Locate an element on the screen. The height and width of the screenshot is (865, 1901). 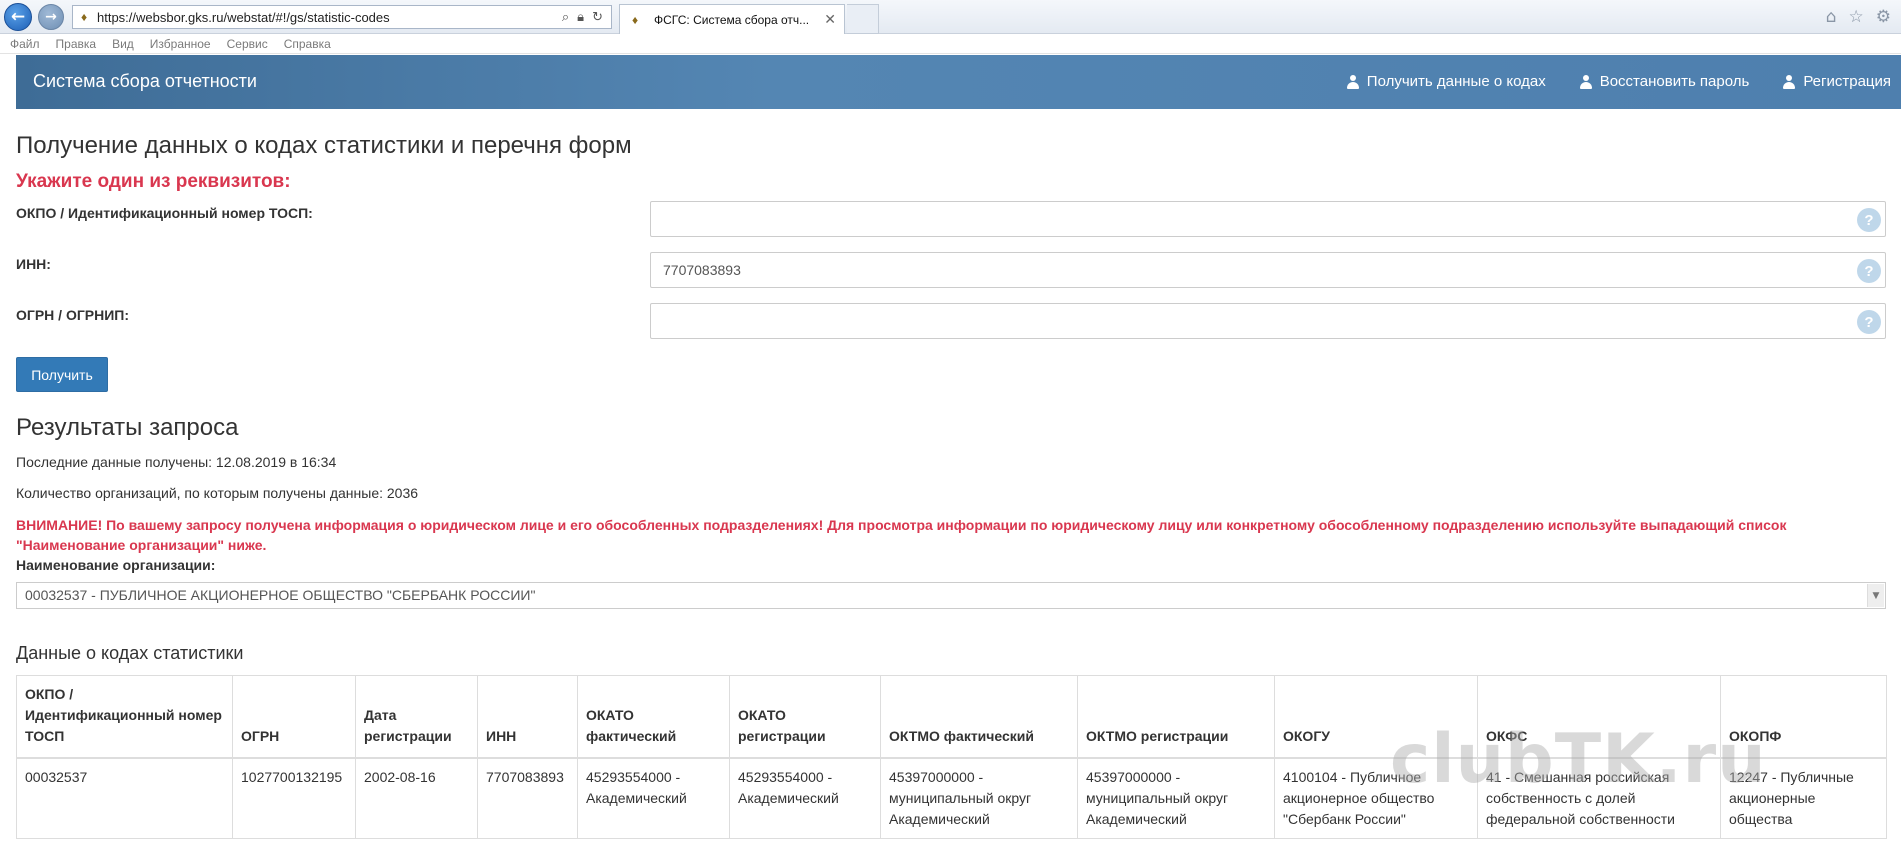
table-cell: 2002-08-16 is located at coordinates (416, 798).